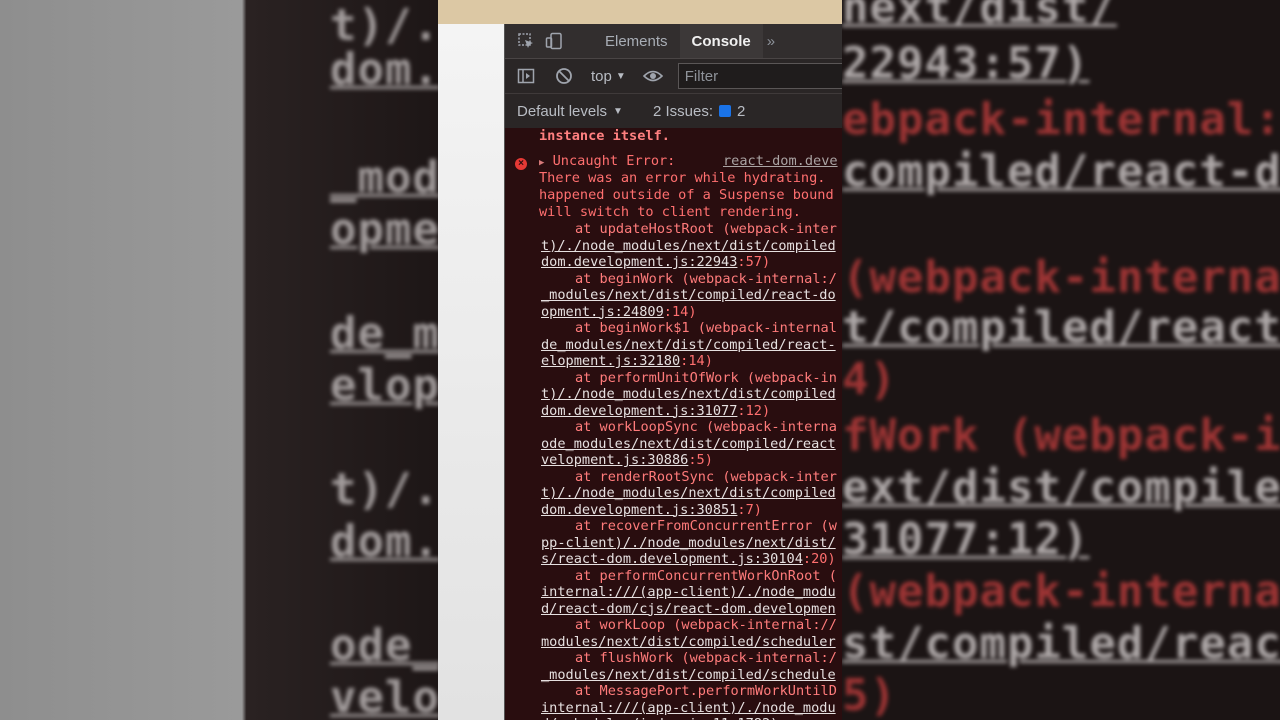  What do you see at coordinates (682, 178) in the screenshot?
I see `error-message-line: There was an error while hydrating.` at bounding box center [682, 178].